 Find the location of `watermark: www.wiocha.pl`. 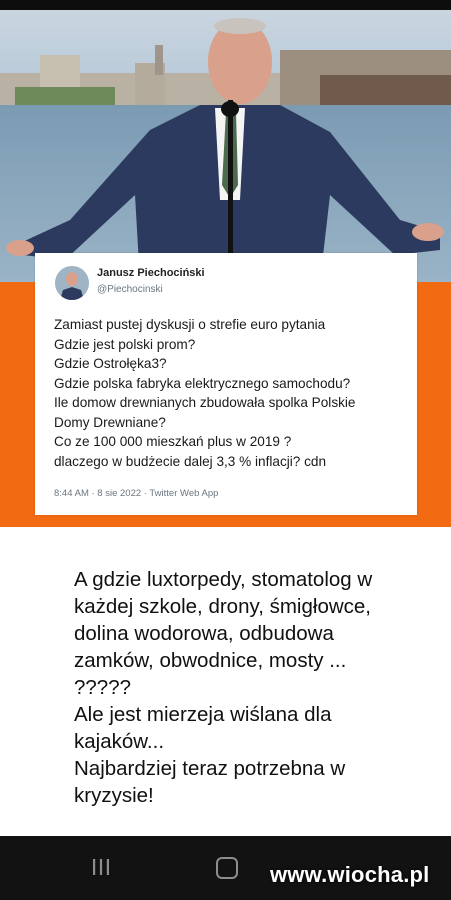

watermark: www.wiocha.pl is located at coordinates (350, 874).